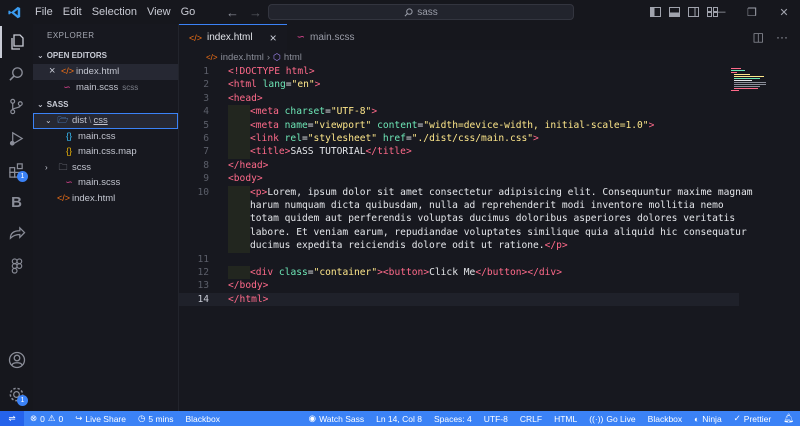 The height and width of the screenshot is (426, 800). I want to click on code-line: 13 </body>, so click(459, 285).